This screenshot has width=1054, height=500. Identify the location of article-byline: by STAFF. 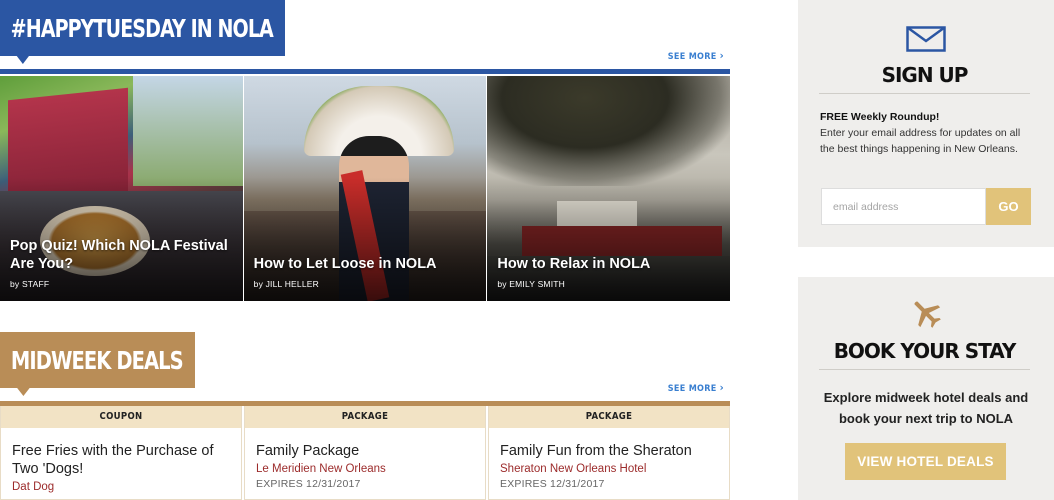
(30, 284).